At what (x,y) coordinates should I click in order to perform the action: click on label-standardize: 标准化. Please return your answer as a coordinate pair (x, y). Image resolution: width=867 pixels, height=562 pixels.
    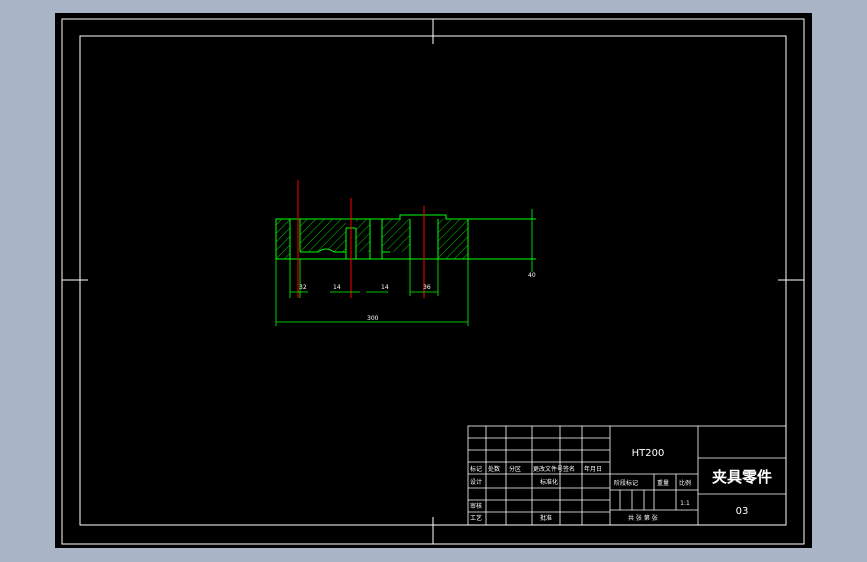
    Looking at the image, I should click on (549, 482).